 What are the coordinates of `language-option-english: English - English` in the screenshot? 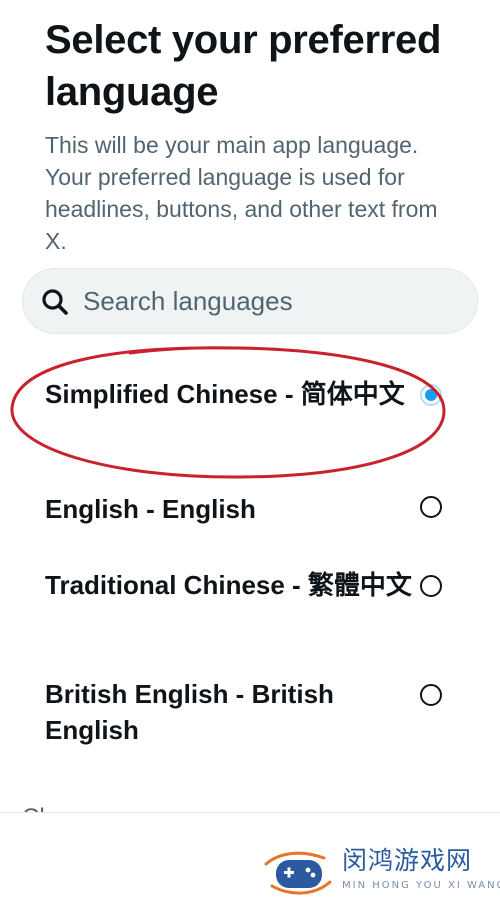 It's located at (250, 511).